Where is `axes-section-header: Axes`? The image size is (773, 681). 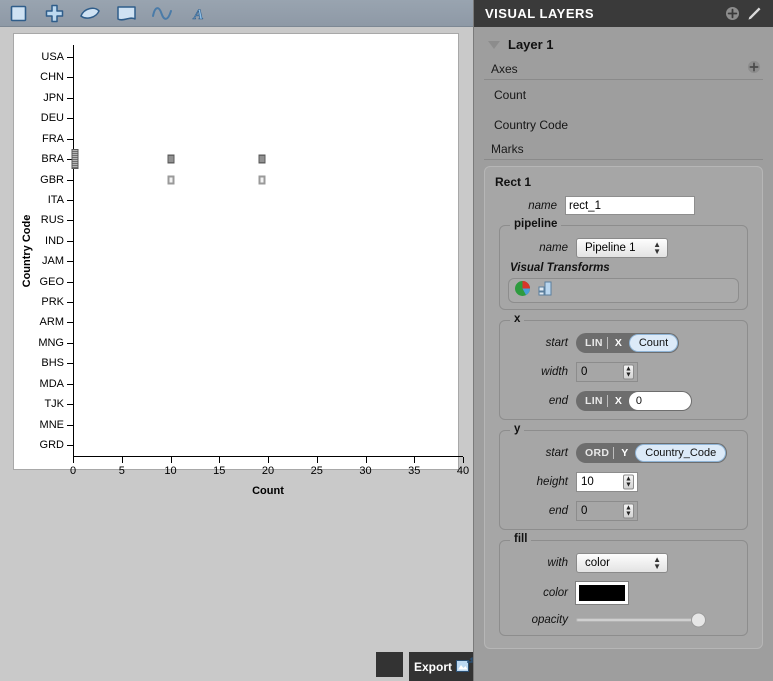
axes-section-header: Axes is located at coordinates (623, 70).